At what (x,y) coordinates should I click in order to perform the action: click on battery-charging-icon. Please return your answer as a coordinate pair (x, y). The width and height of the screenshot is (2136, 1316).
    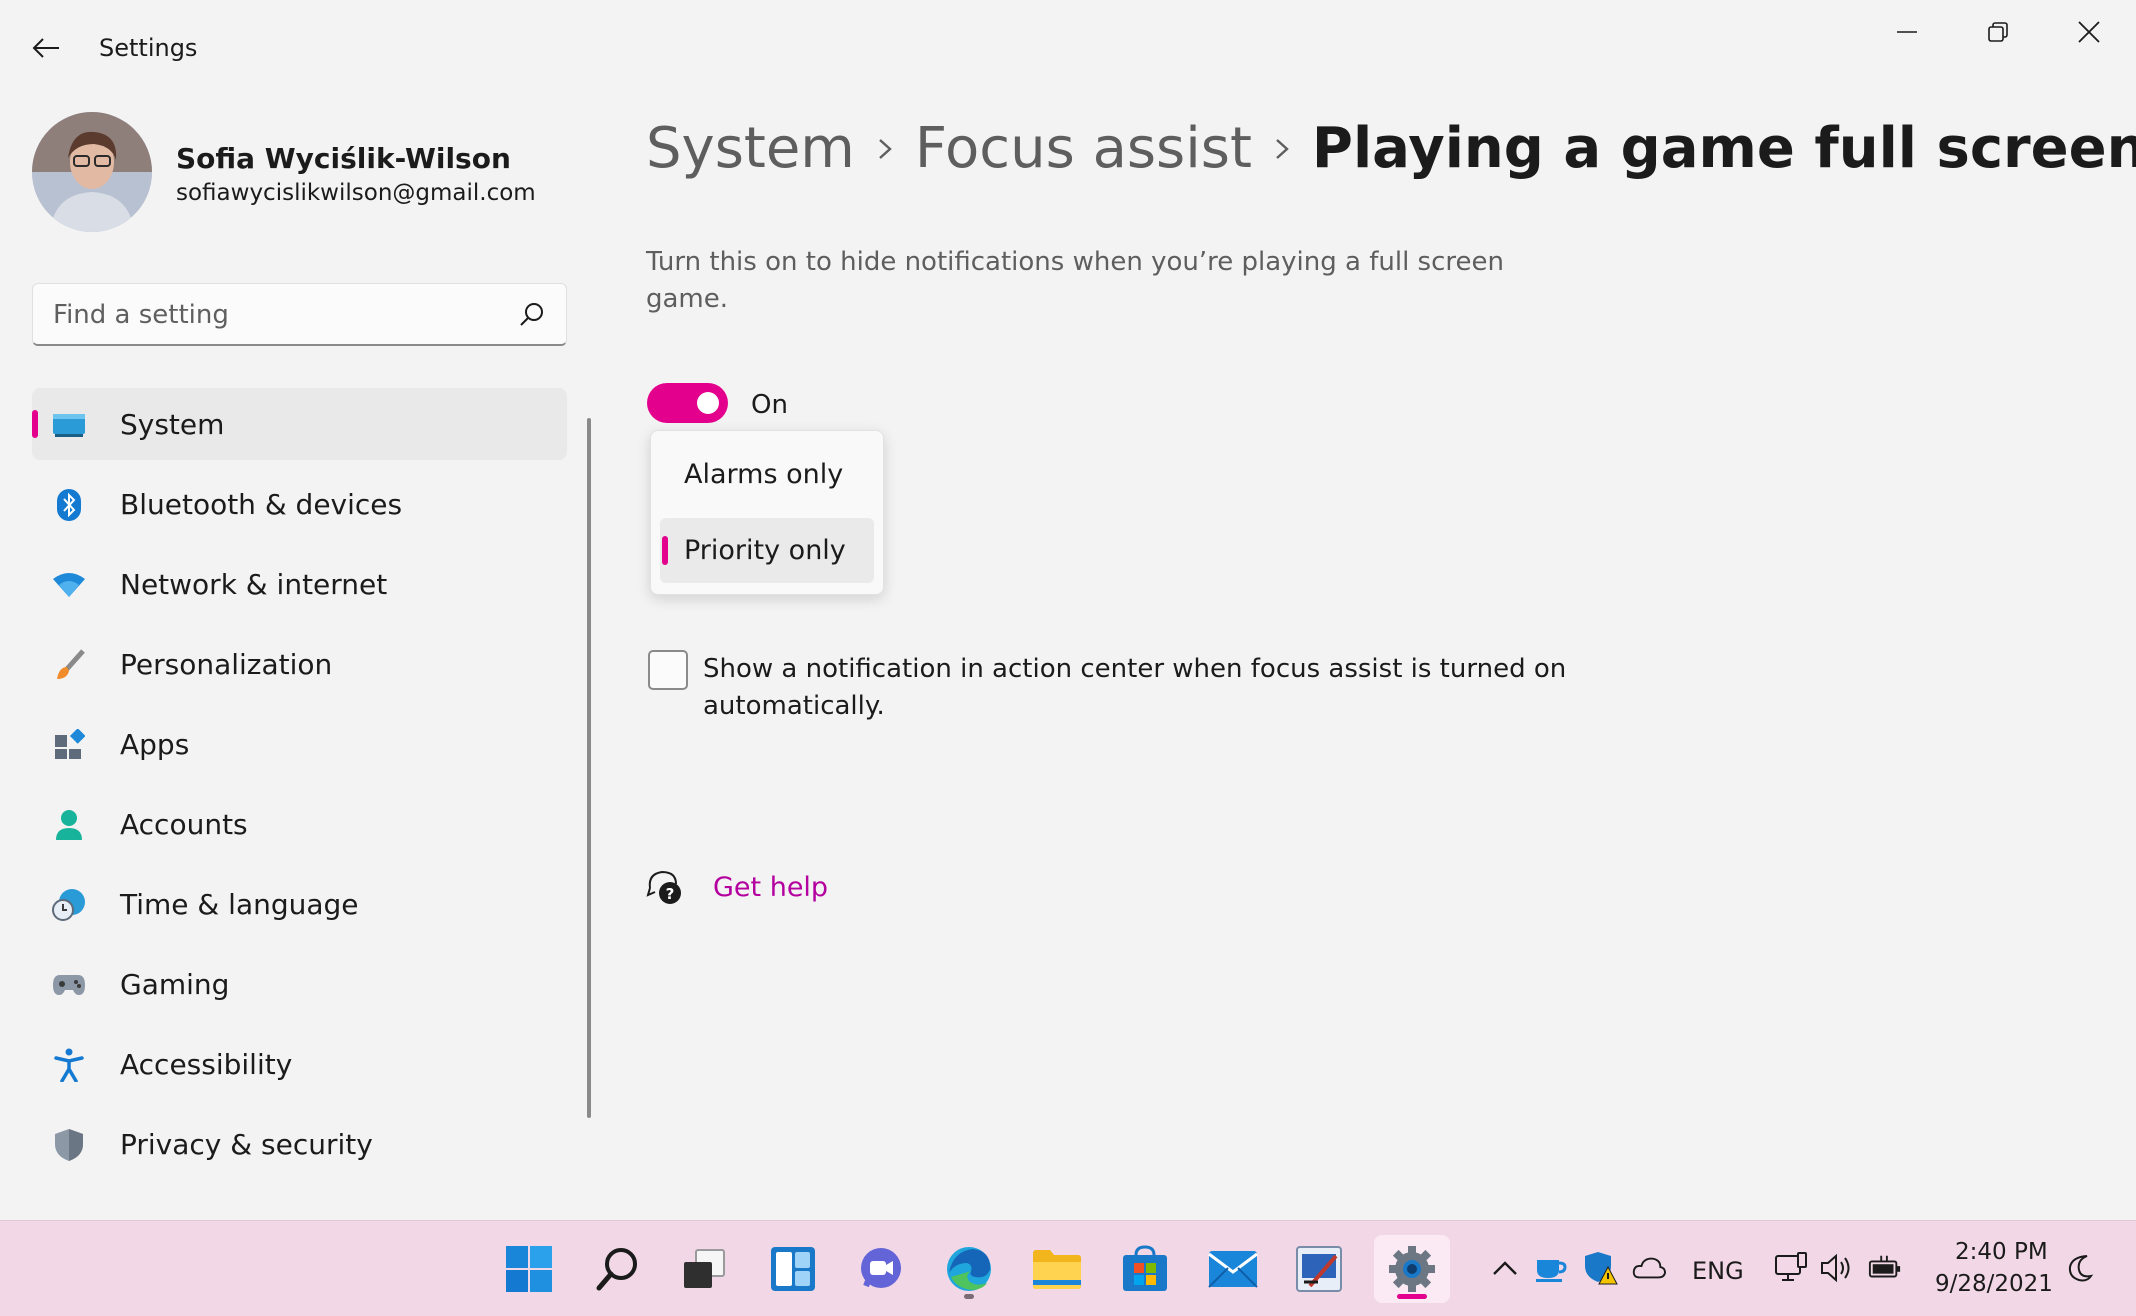
    Looking at the image, I should click on (1884, 1266).